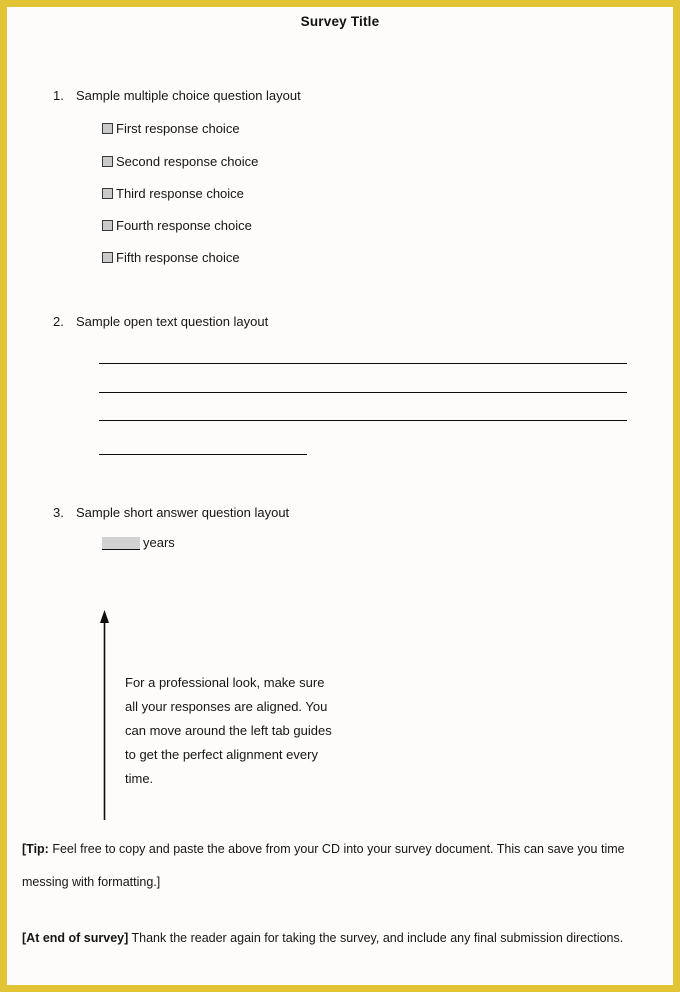 The height and width of the screenshot is (992, 680). What do you see at coordinates (35, 849) in the screenshot?
I see `tip-note-prefix: [Tip:` at bounding box center [35, 849].